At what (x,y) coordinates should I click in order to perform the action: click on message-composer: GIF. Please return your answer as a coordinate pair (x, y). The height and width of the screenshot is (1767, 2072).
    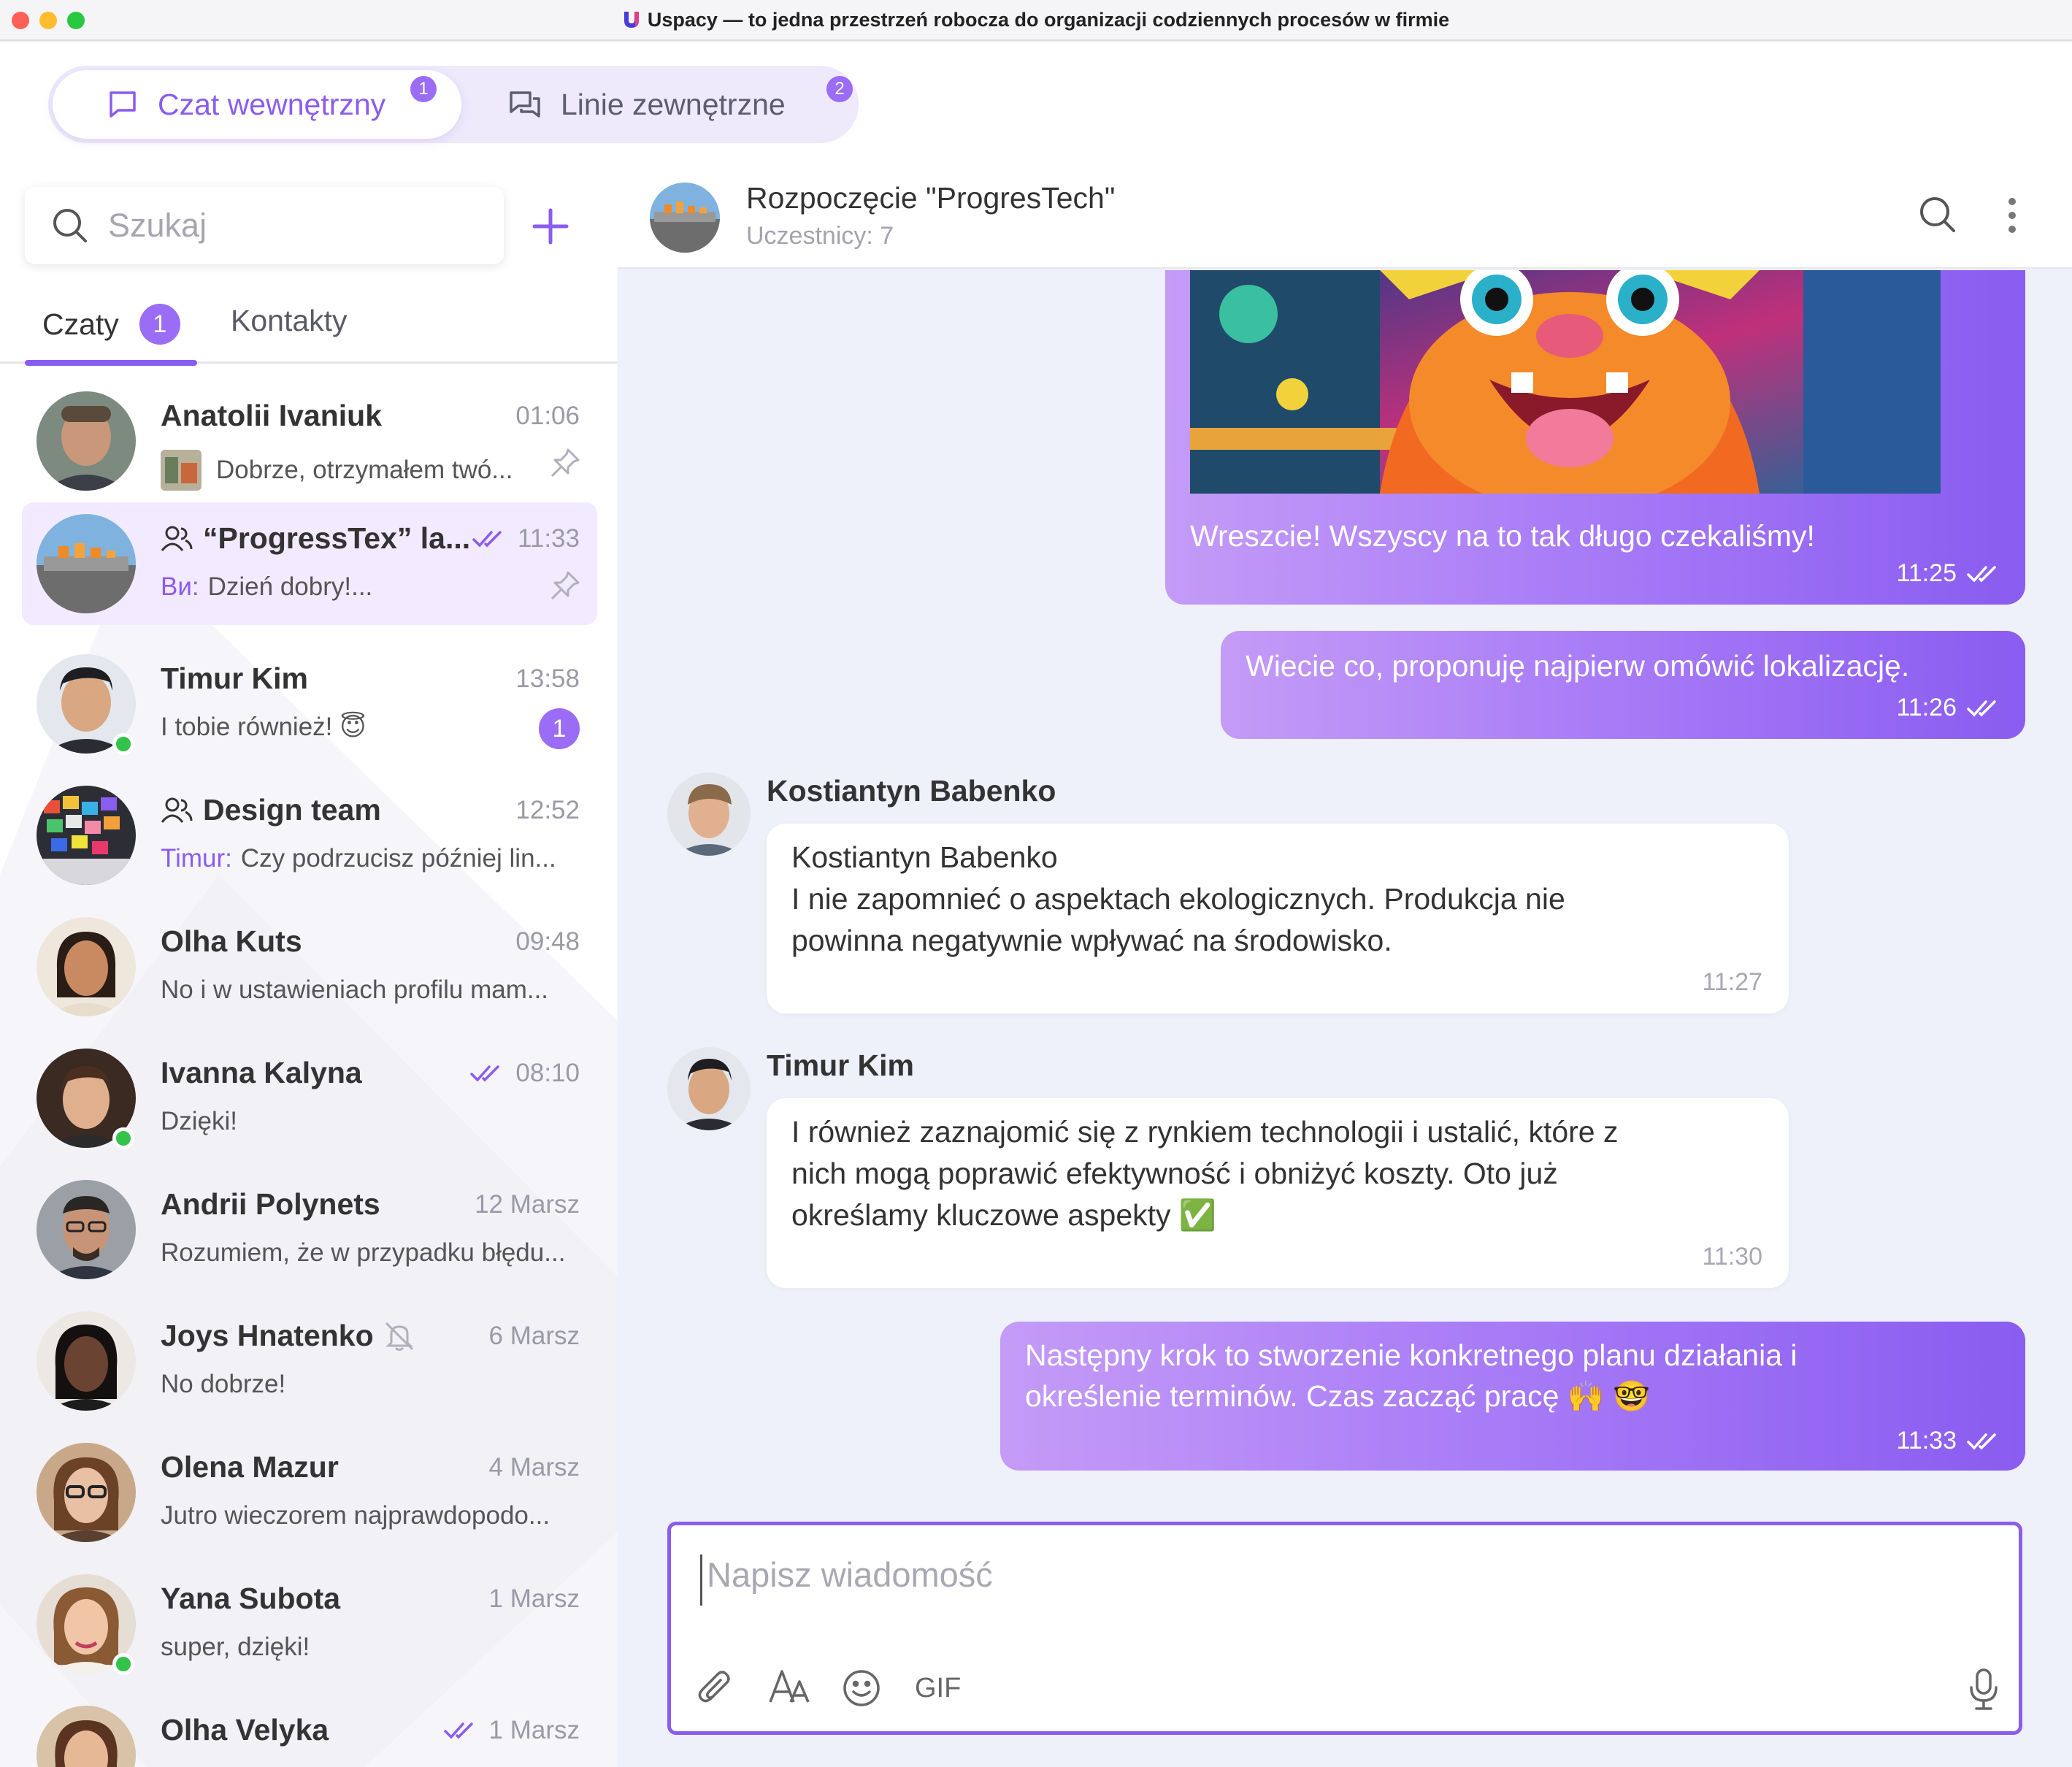
    Looking at the image, I should click on (1344, 1629).